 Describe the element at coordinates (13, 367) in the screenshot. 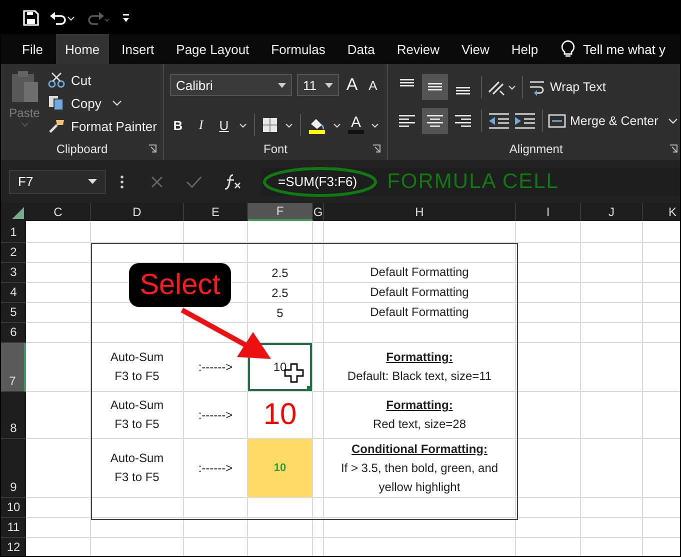

I see `row-header: 7` at that location.